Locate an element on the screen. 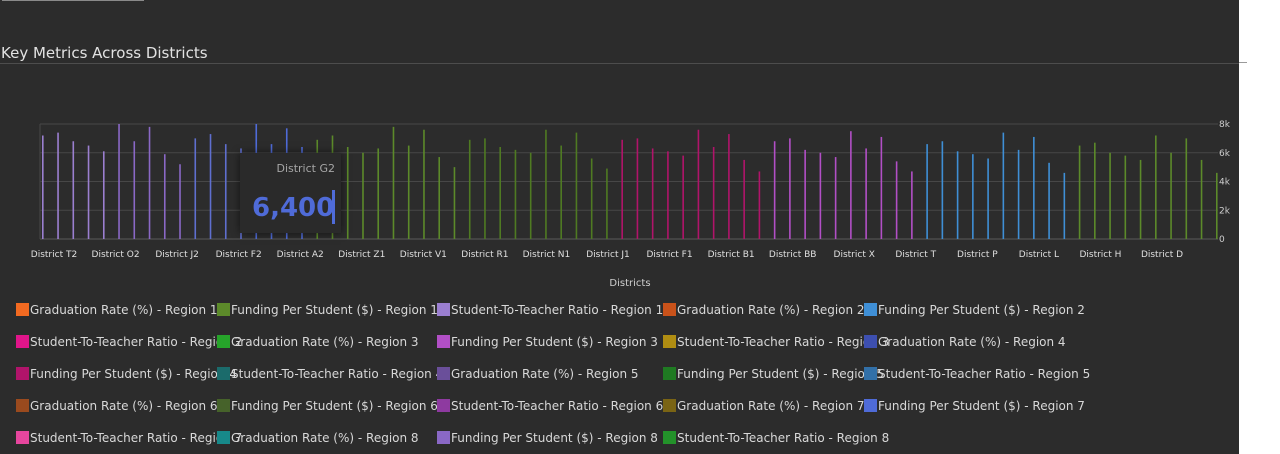  x-tick-label: District T is located at coordinates (915, 255).